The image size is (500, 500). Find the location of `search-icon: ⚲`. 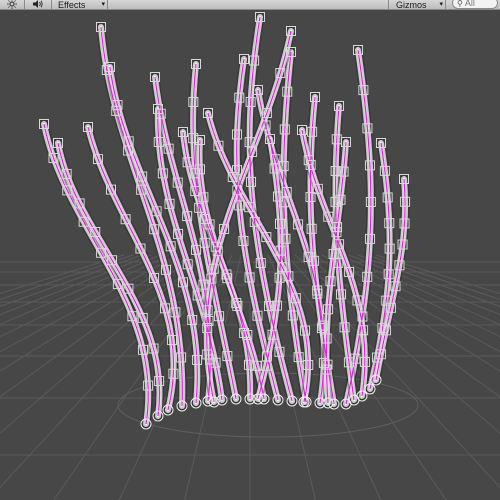

search-icon: ⚲ is located at coordinates (460, 4).